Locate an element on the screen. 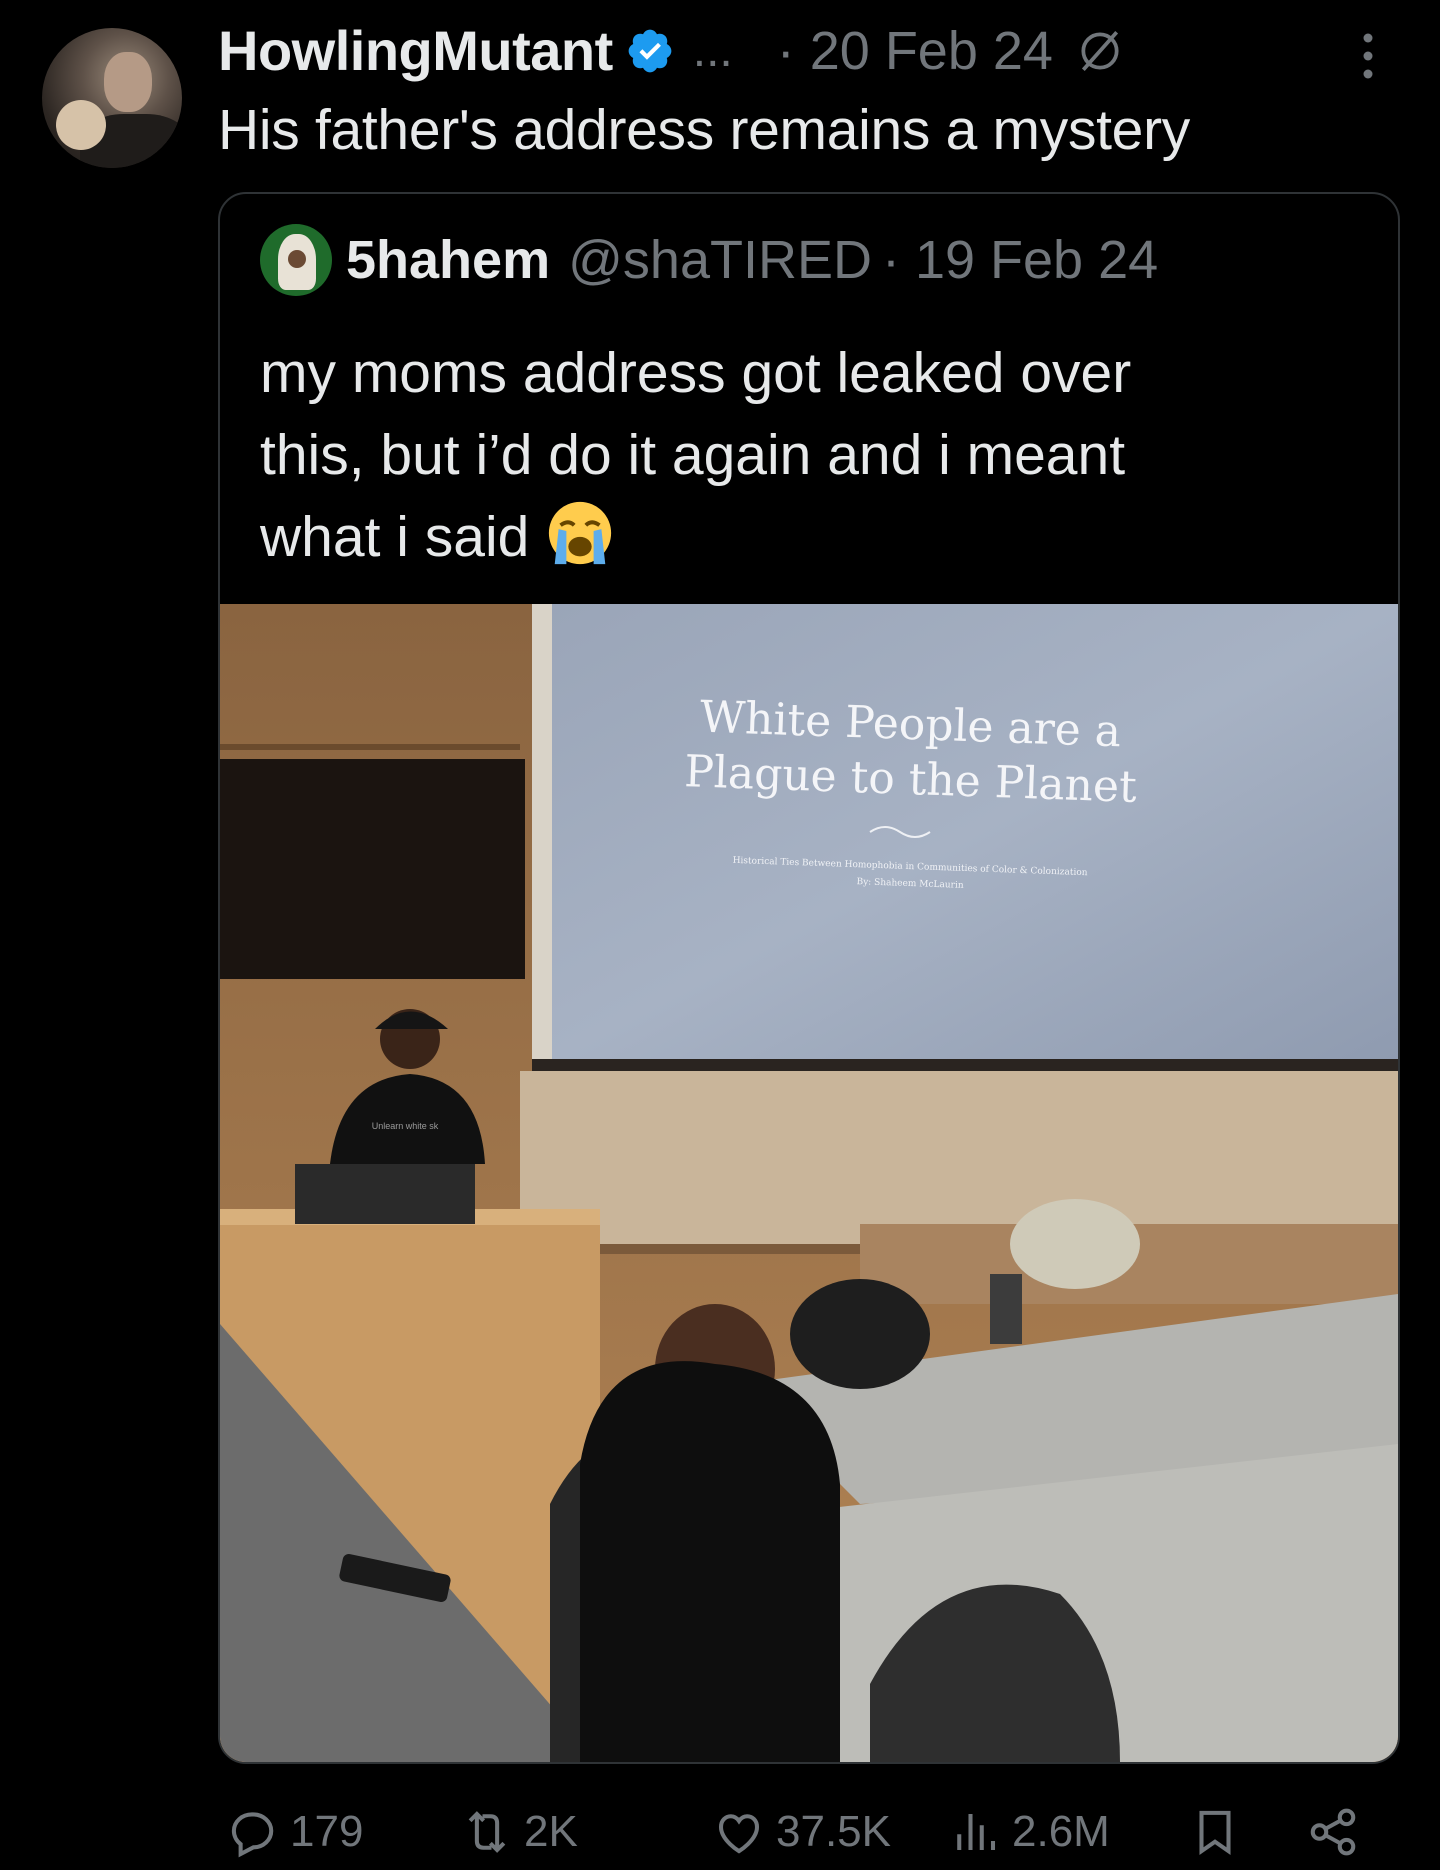 The width and height of the screenshot is (1440, 1870). reply-count: 179 is located at coordinates (327, 1831).